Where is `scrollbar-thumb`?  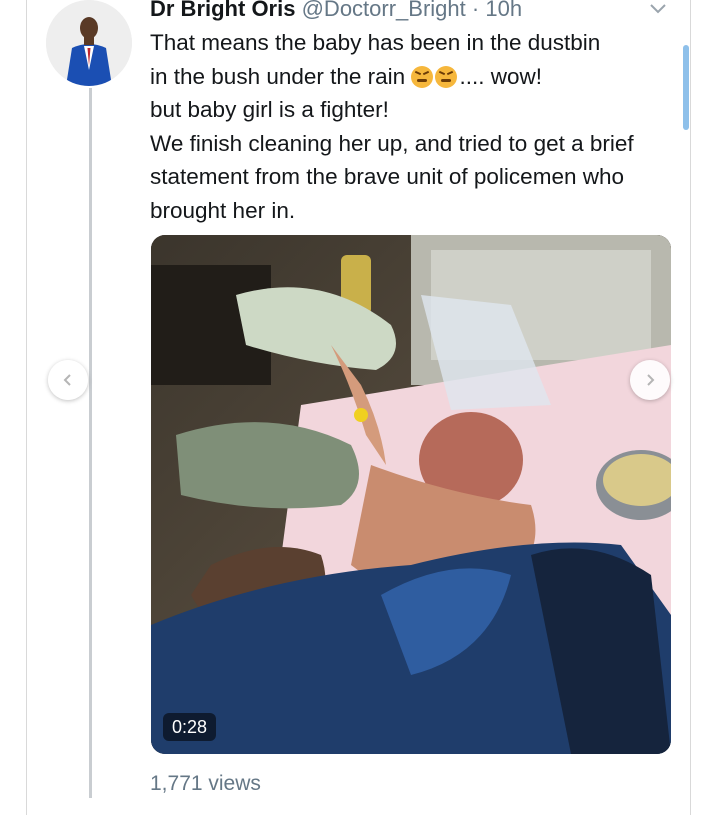 scrollbar-thumb is located at coordinates (686, 87).